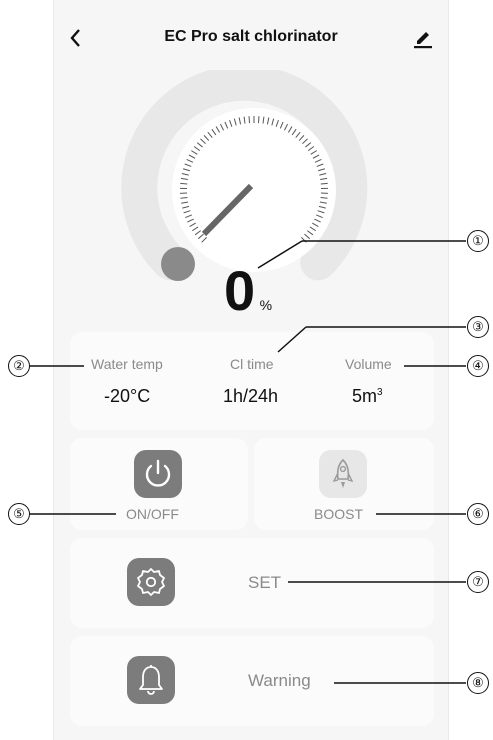 The image size is (493, 740). What do you see at coordinates (19, 366) in the screenshot?
I see `callout-2: ②` at bounding box center [19, 366].